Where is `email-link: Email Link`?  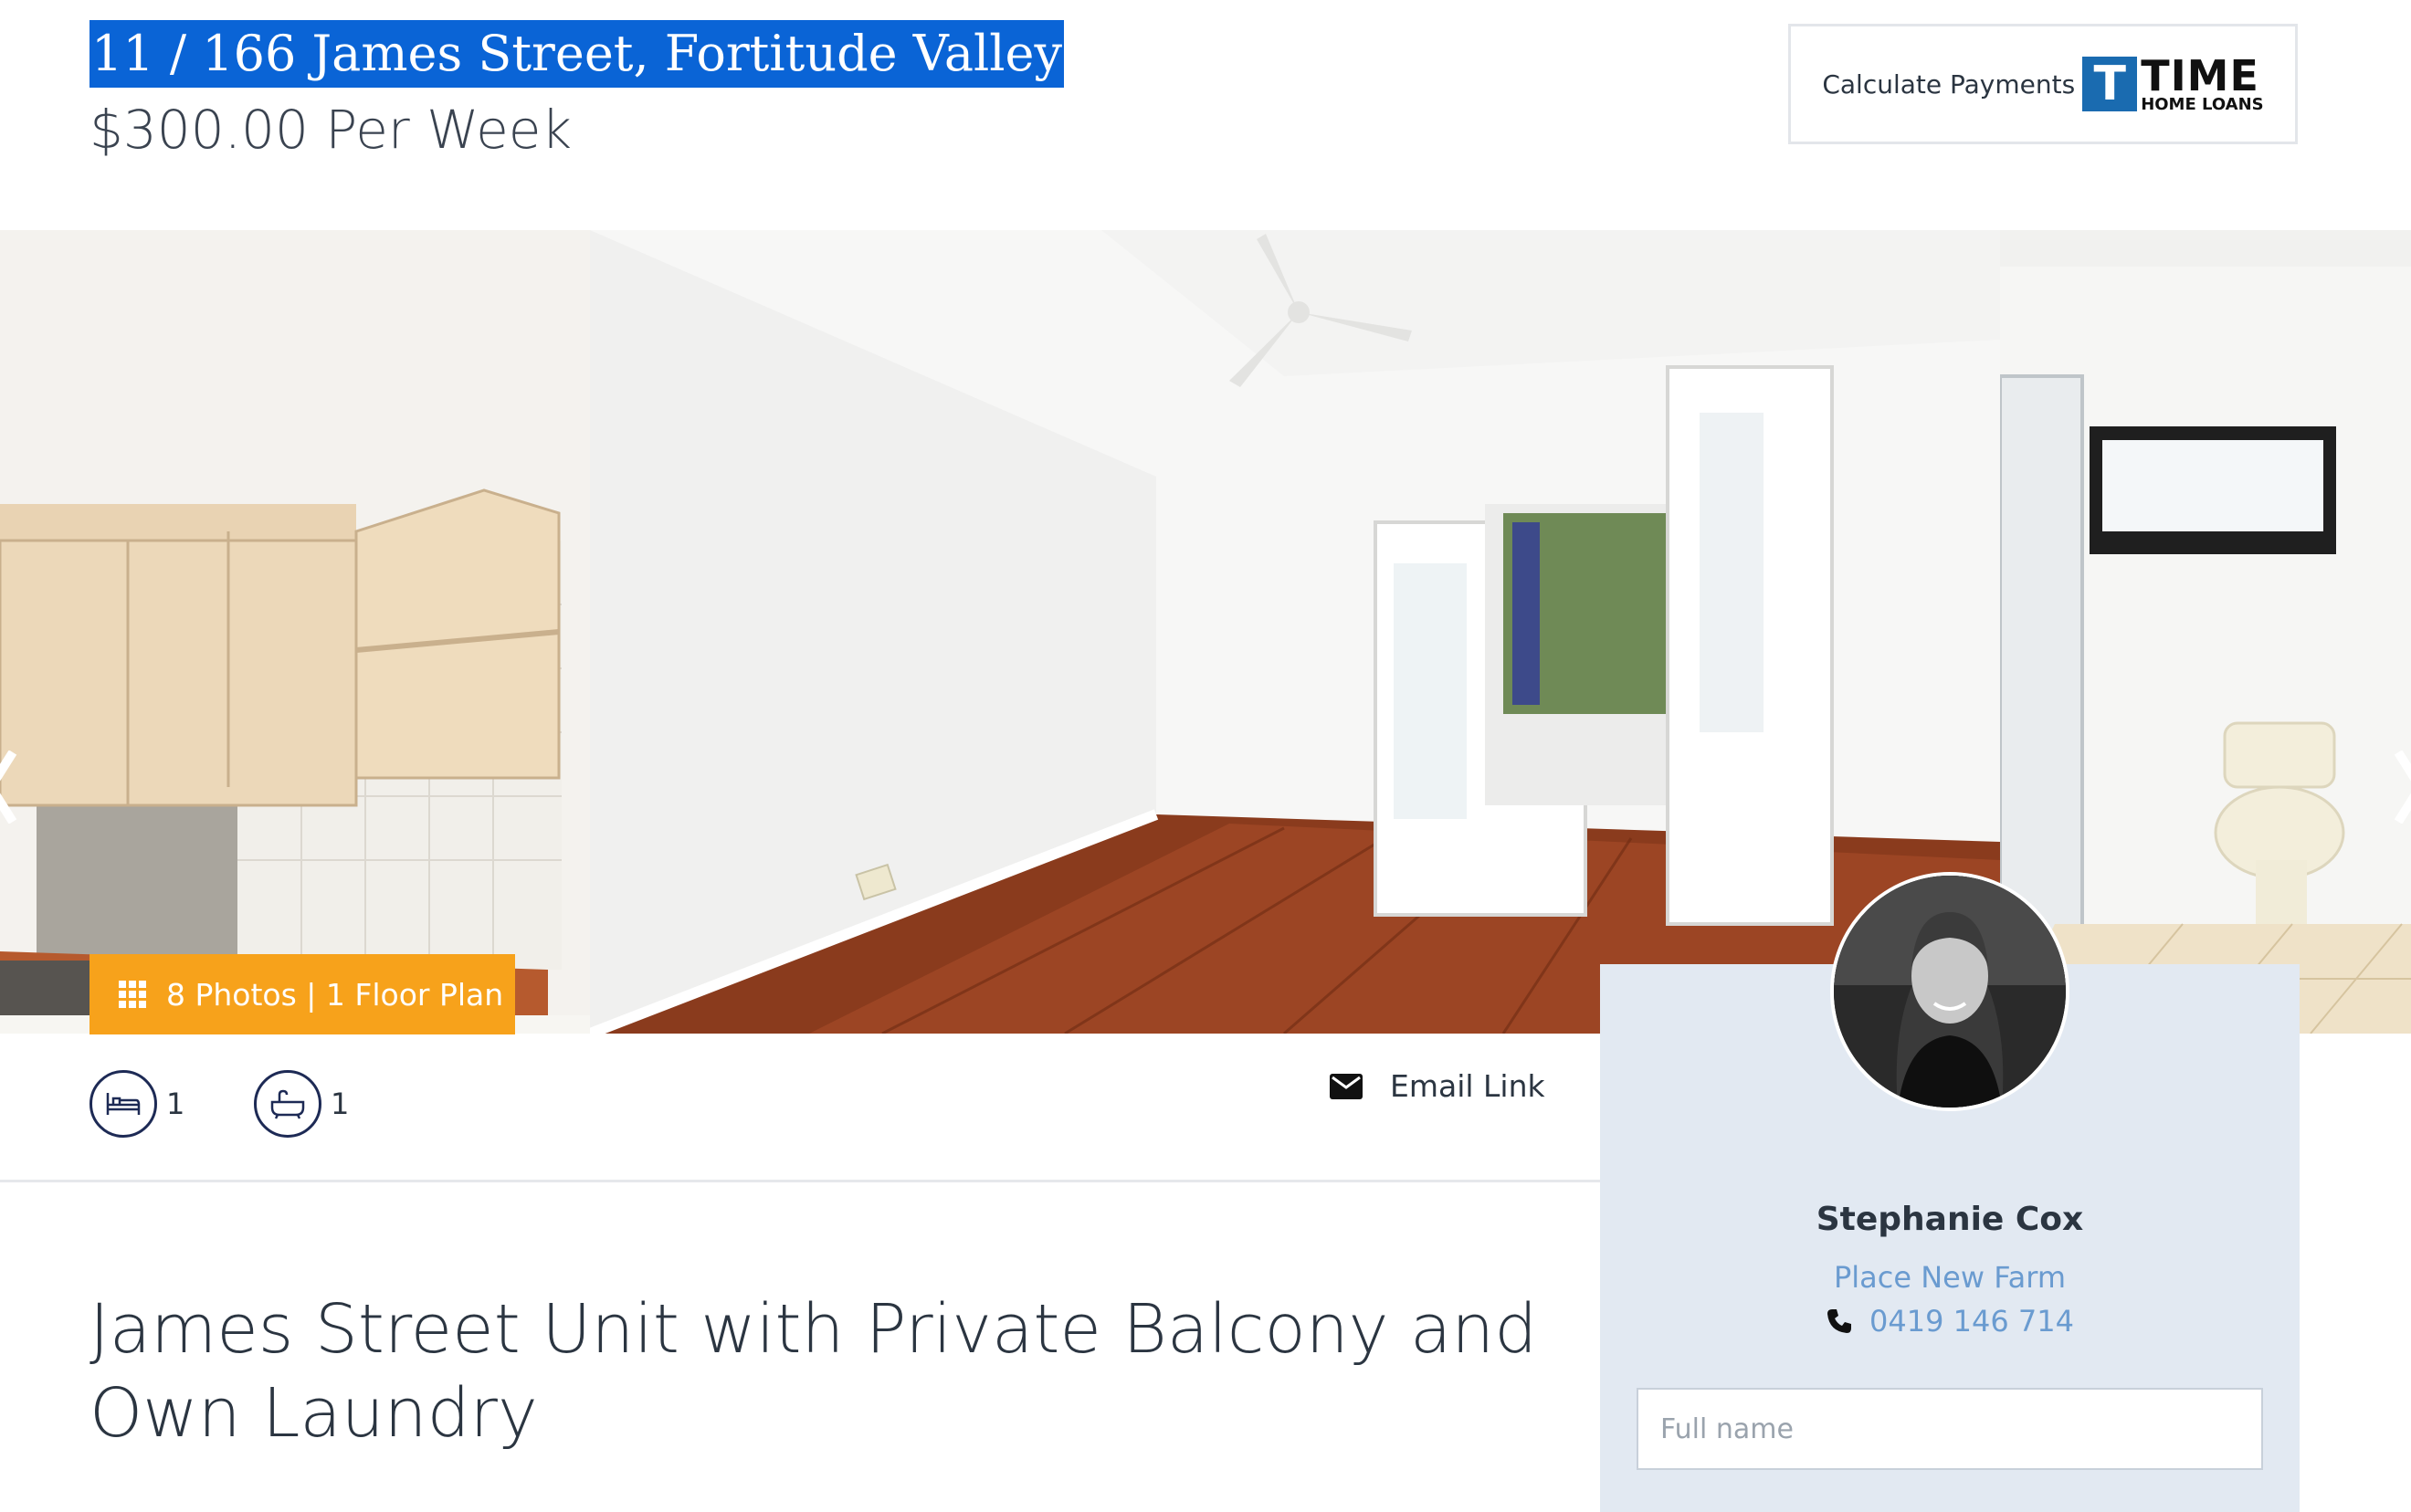 email-link: Email Link is located at coordinates (1437, 1086).